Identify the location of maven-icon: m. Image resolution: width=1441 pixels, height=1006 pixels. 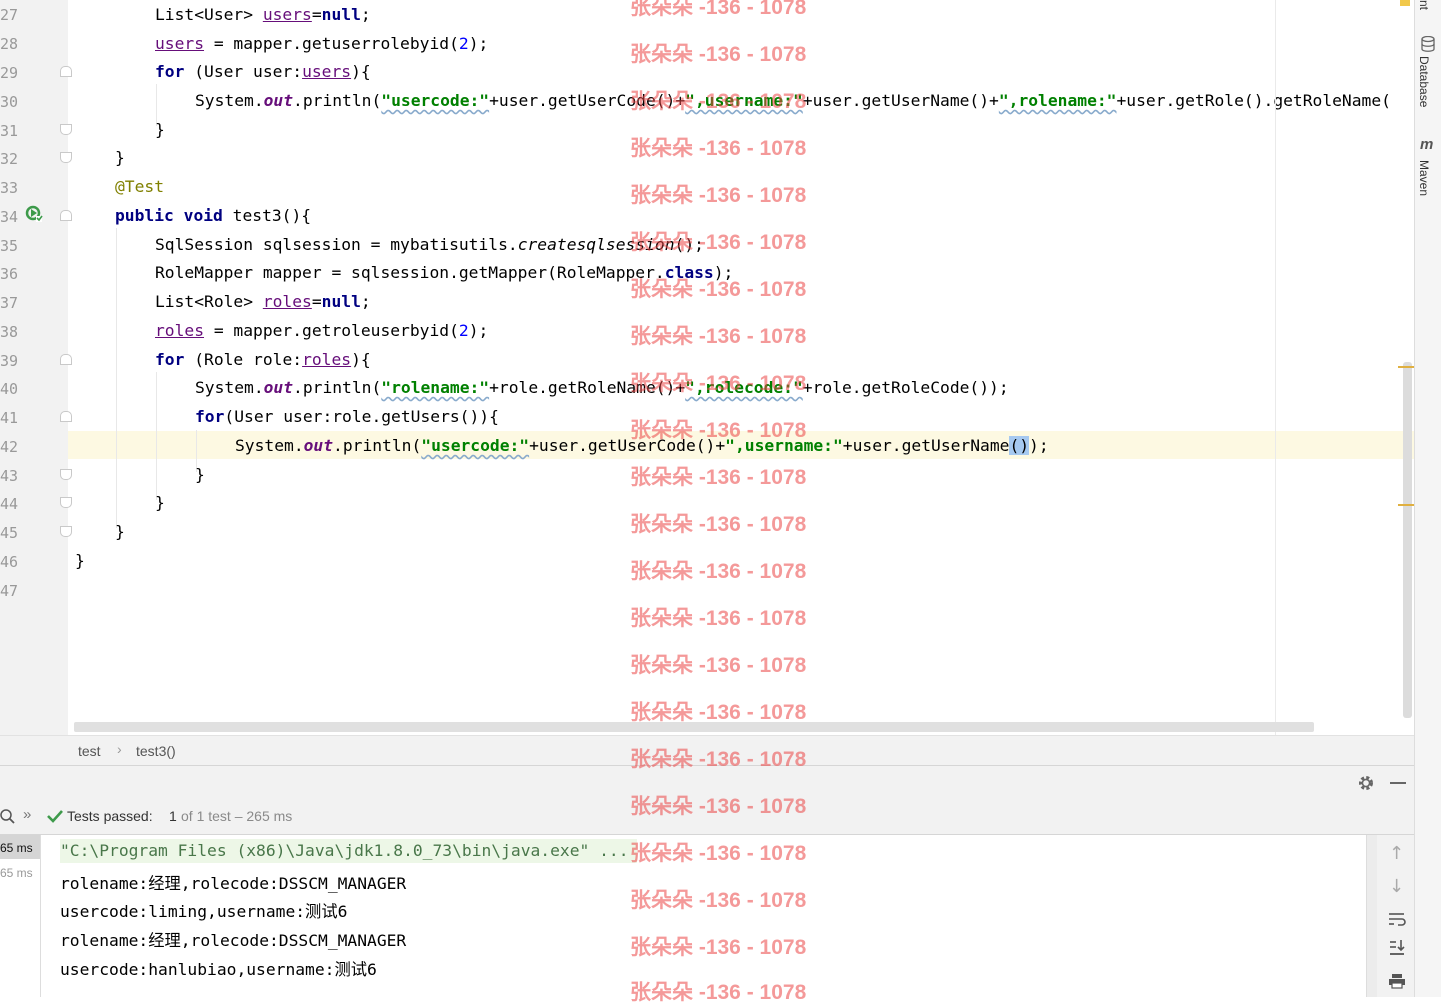
(1427, 144).